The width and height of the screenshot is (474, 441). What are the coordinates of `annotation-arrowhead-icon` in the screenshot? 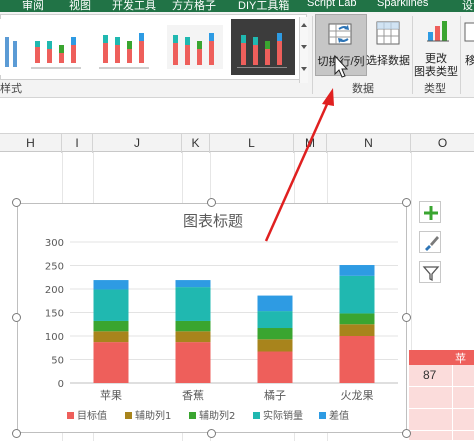 It's located at (328, 97).